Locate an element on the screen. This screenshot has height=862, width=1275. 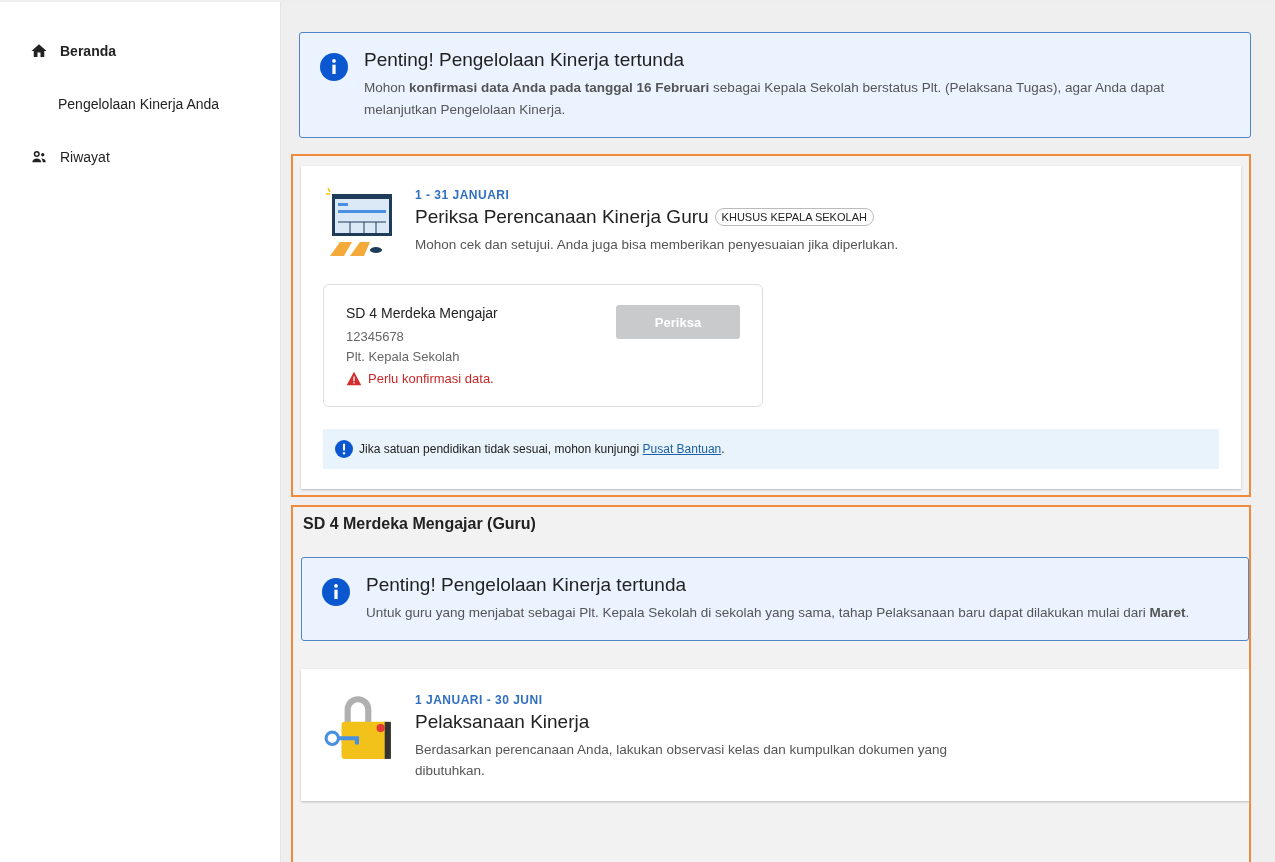
date-range: 1 JANUARI - 30 JUNI is located at coordinates (479, 700).